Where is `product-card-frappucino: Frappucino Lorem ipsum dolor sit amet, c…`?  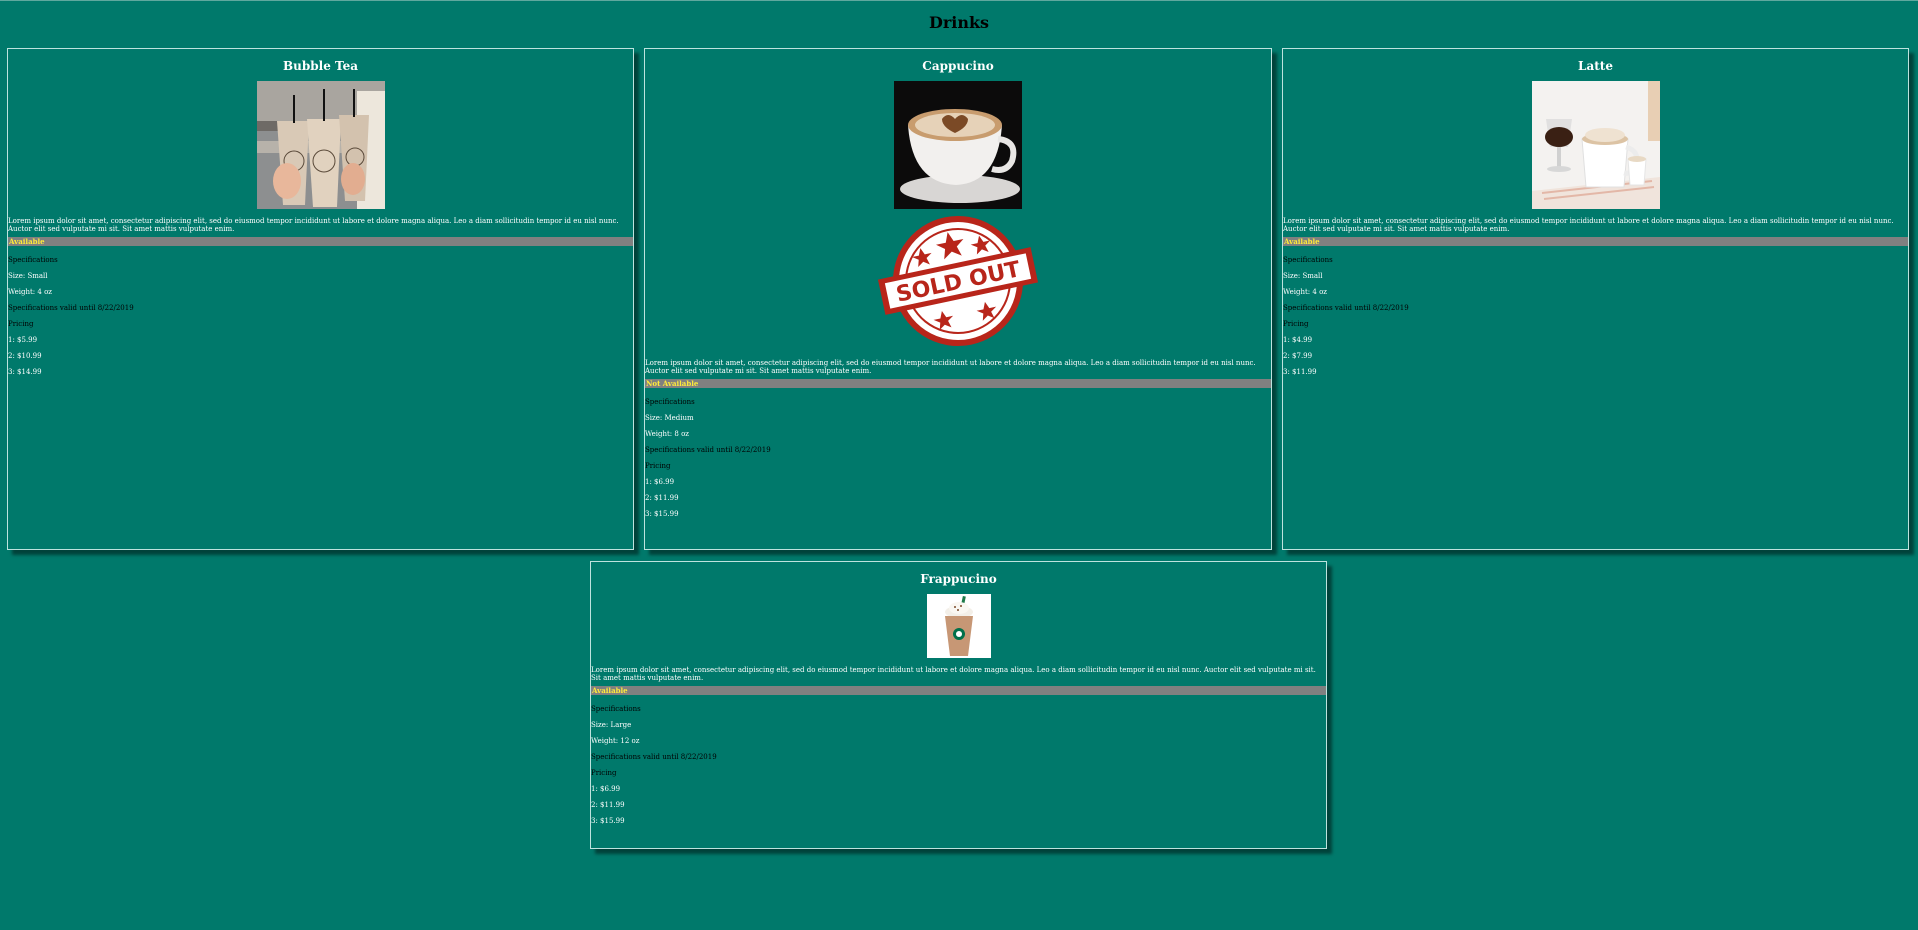 product-card-frappucino: Frappucino Lorem ipsum dolor sit amet, c… is located at coordinates (958, 705).